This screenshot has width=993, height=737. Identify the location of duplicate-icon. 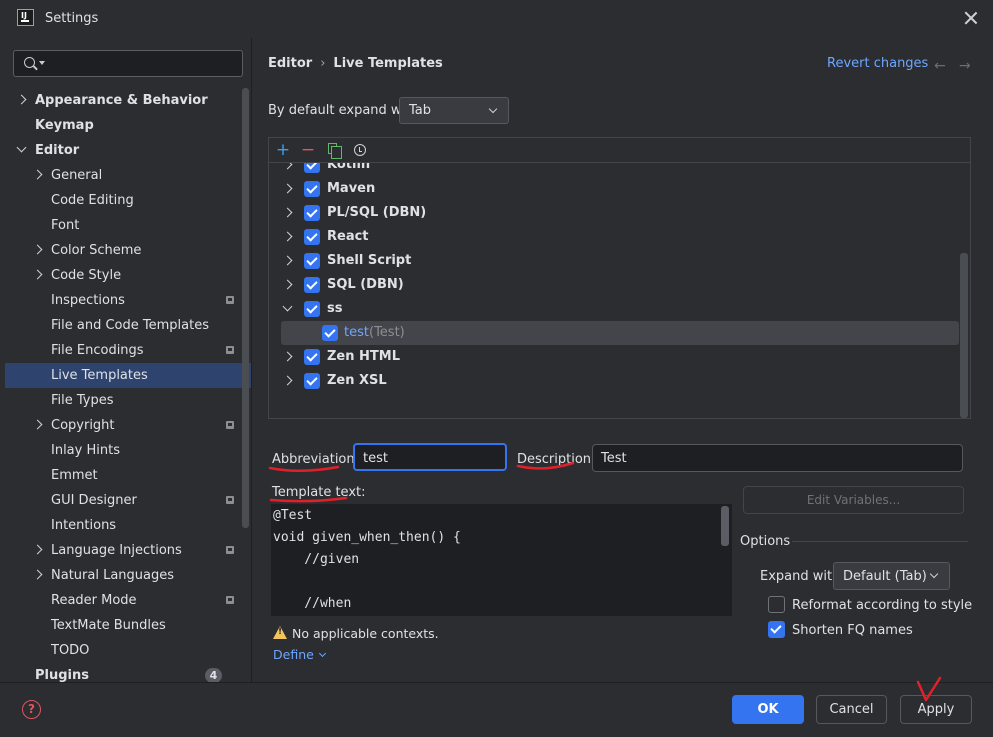
(335, 151).